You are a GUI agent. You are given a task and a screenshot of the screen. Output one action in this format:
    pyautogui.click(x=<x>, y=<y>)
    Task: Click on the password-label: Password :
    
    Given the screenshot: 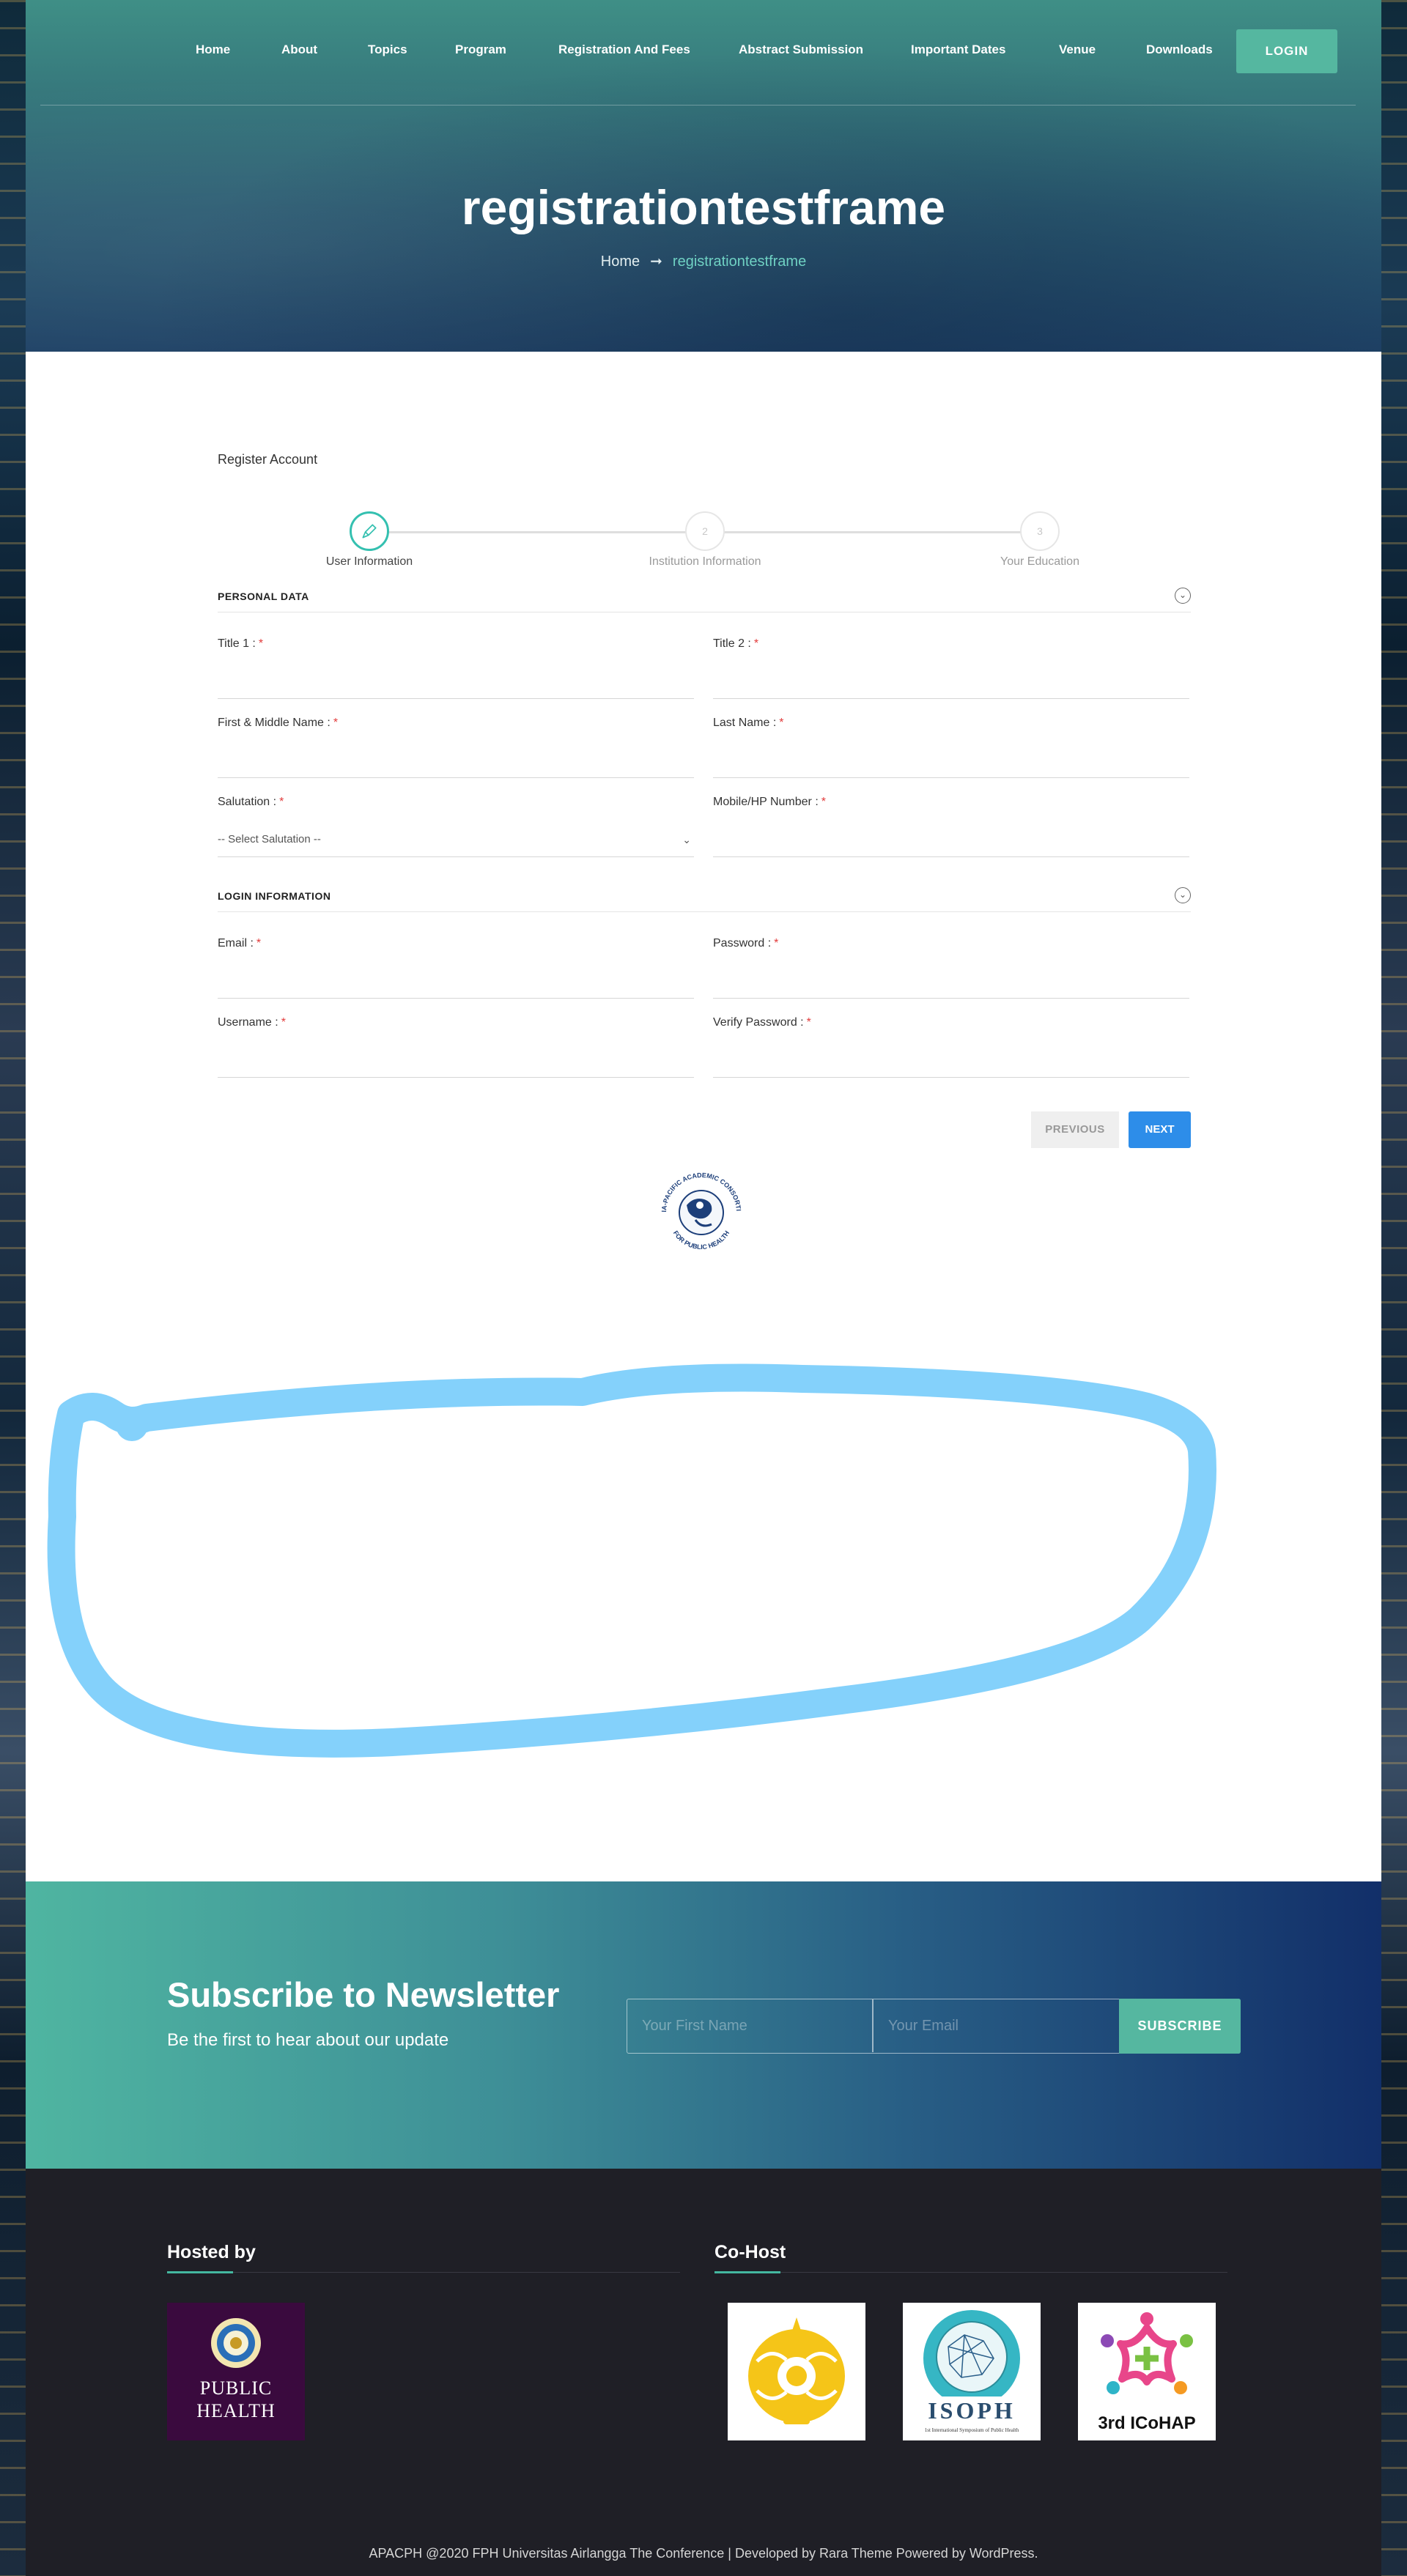 What is the action you would take?
    pyautogui.click(x=742, y=943)
    